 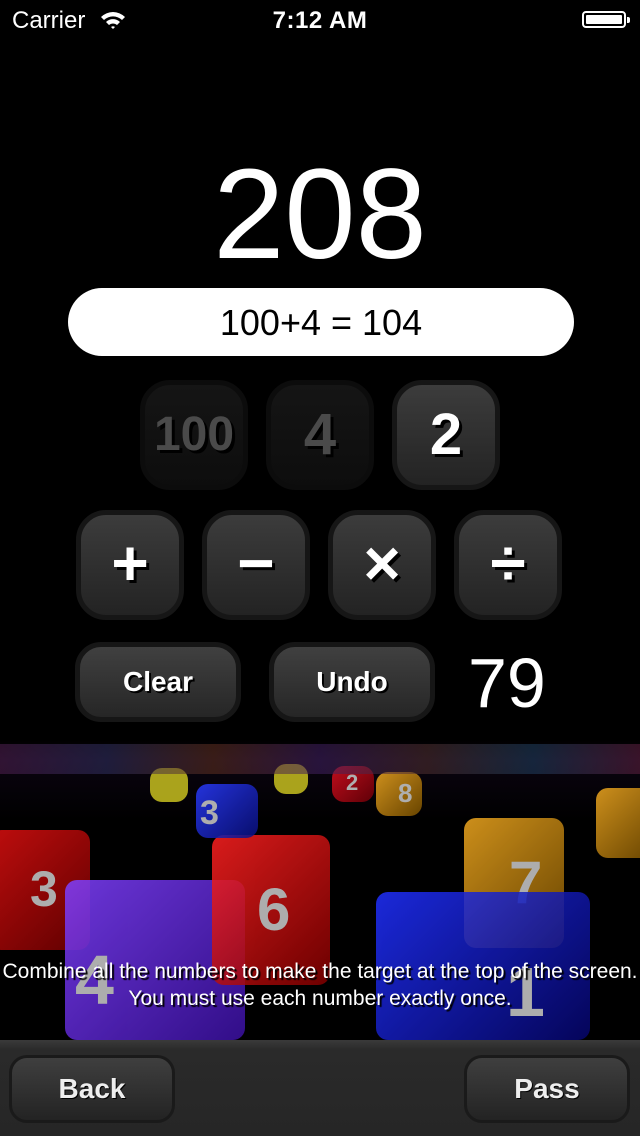 What do you see at coordinates (618, 823) in the screenshot?
I see `background-die` at bounding box center [618, 823].